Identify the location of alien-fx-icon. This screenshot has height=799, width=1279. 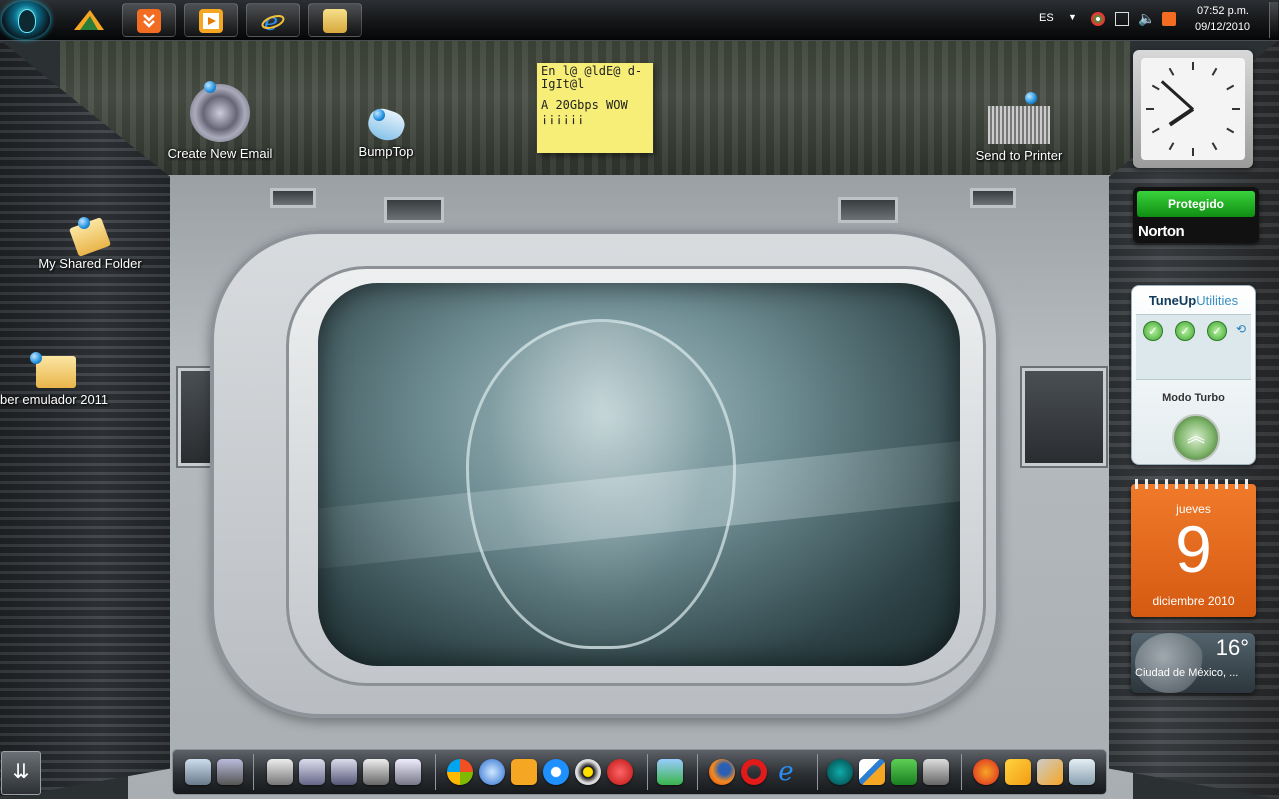
(280, 772).